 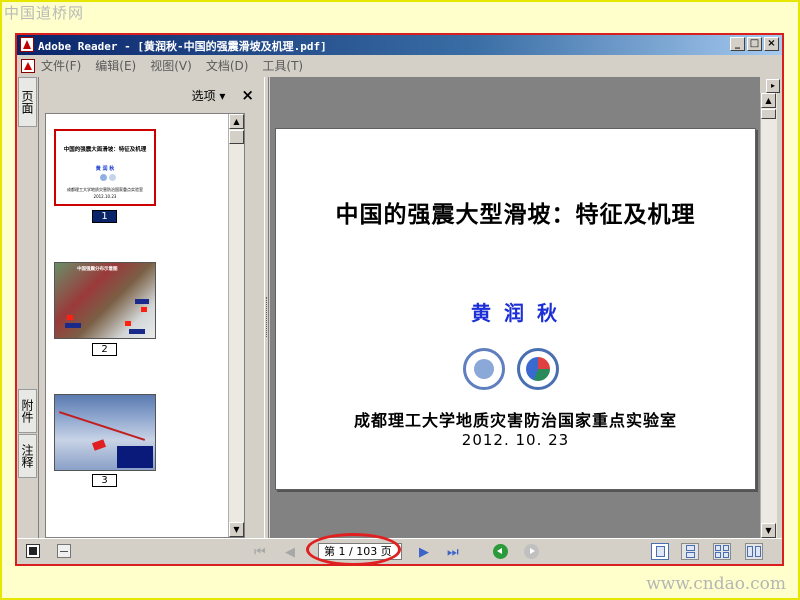 What do you see at coordinates (103, 177) in the screenshot?
I see `thumb-1-logo-left-icon` at bounding box center [103, 177].